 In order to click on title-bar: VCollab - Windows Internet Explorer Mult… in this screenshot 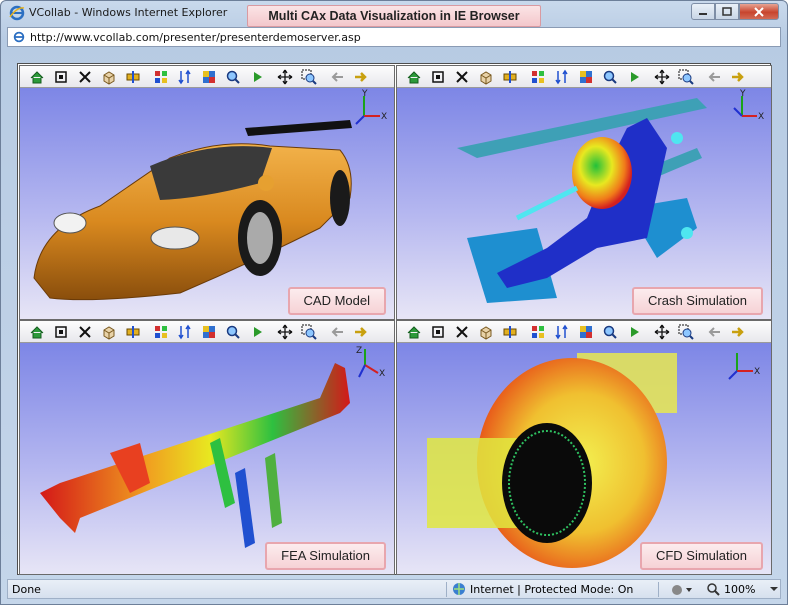, I will do `click(394, 14)`.